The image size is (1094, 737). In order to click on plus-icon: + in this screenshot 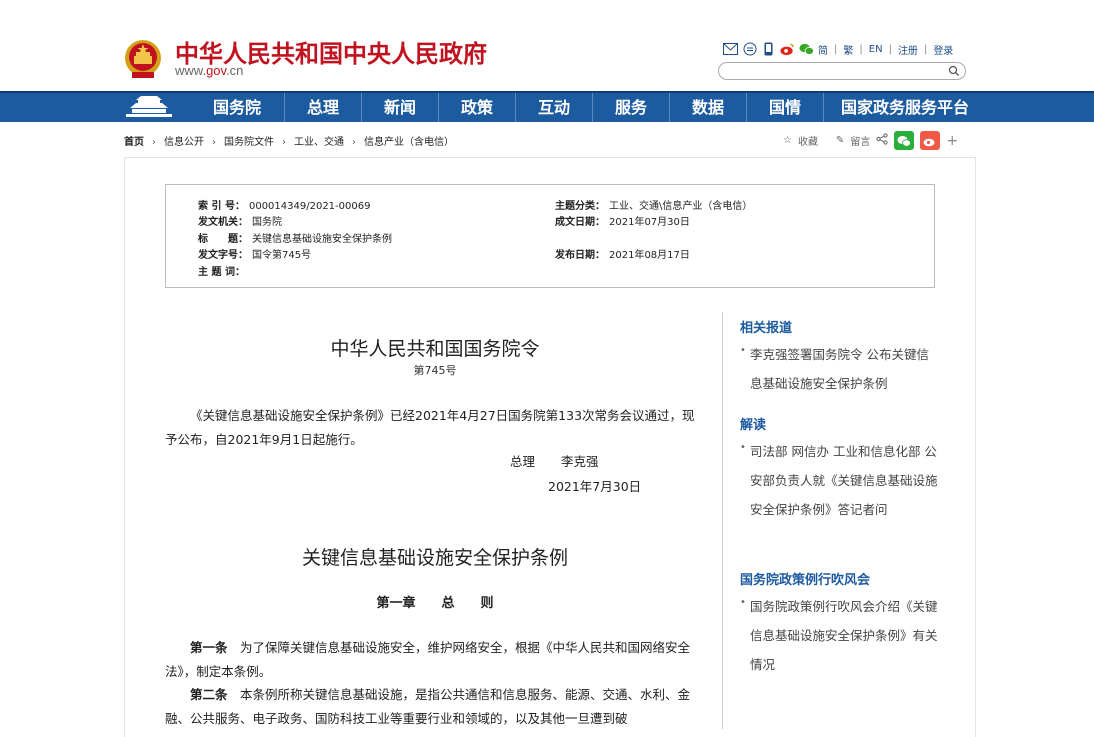, I will do `click(952, 141)`.